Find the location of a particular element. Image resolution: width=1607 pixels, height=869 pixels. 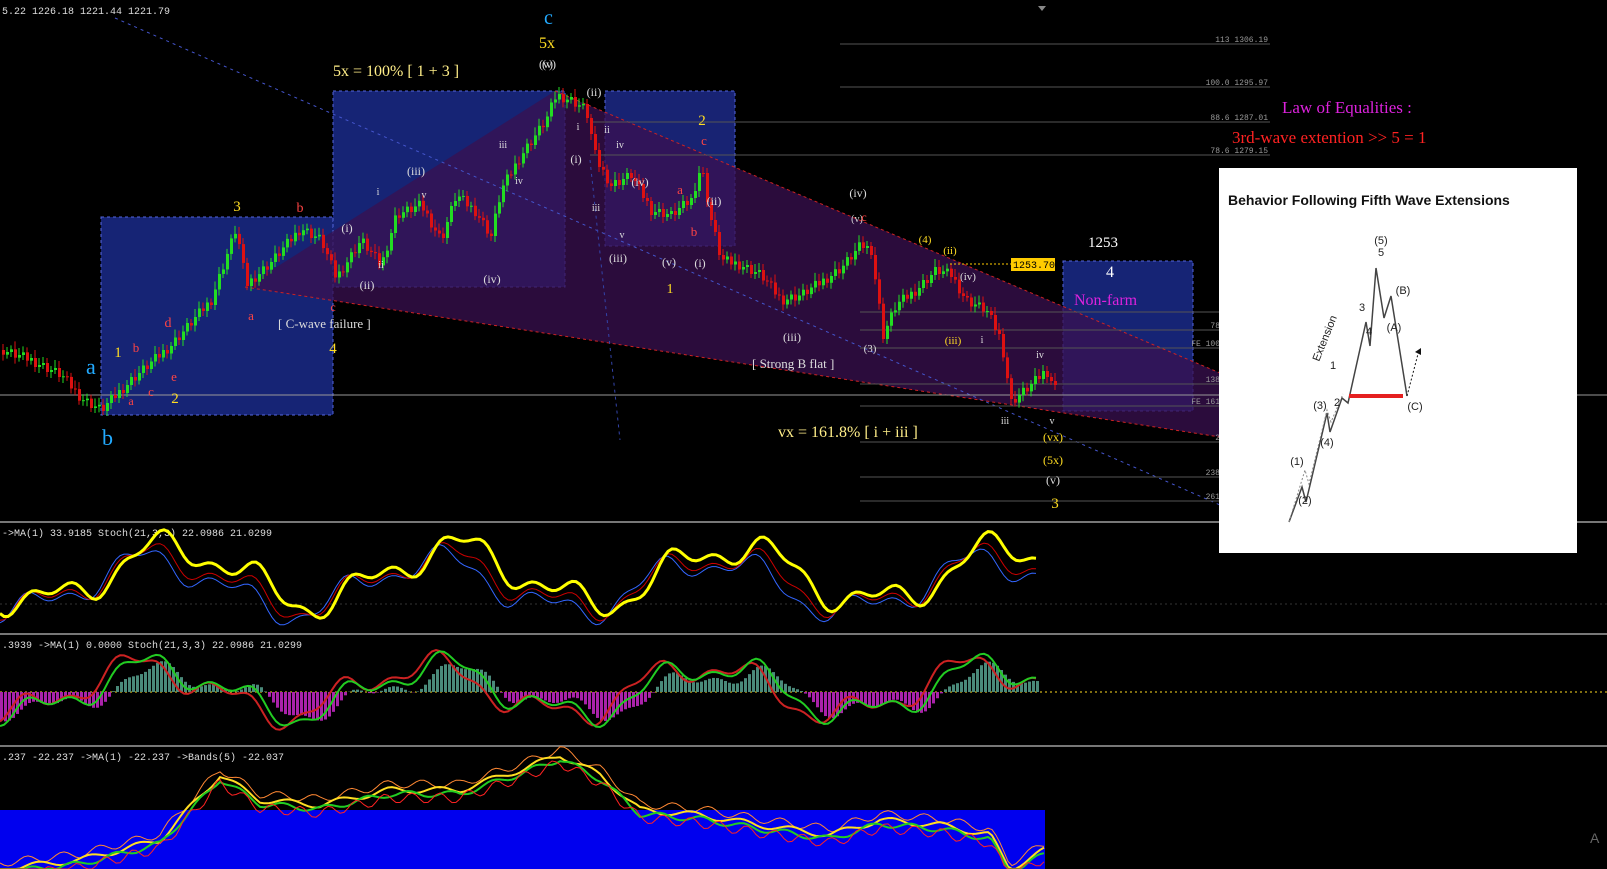

inset-wave-label: (1) is located at coordinates (1296, 462).